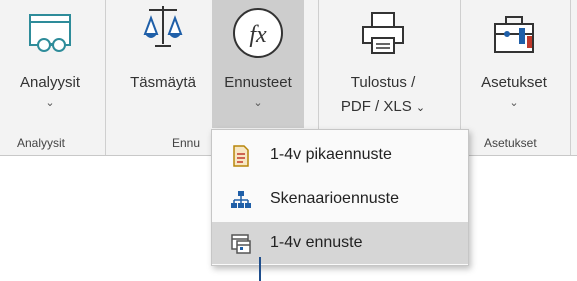  Describe the element at coordinates (241, 158) in the screenshot. I see `document-icon` at that location.